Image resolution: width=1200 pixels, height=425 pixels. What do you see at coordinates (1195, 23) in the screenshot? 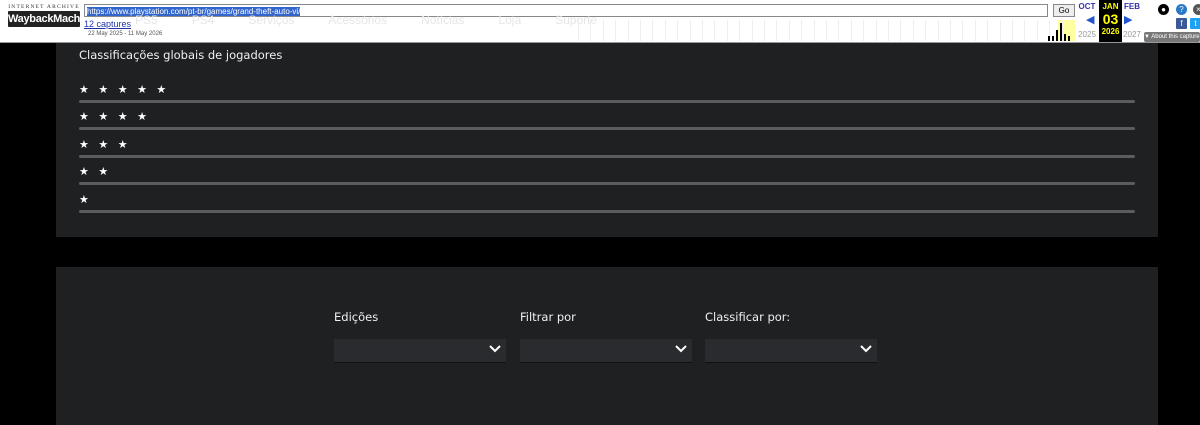
I see `twitter-icon: t` at bounding box center [1195, 23].